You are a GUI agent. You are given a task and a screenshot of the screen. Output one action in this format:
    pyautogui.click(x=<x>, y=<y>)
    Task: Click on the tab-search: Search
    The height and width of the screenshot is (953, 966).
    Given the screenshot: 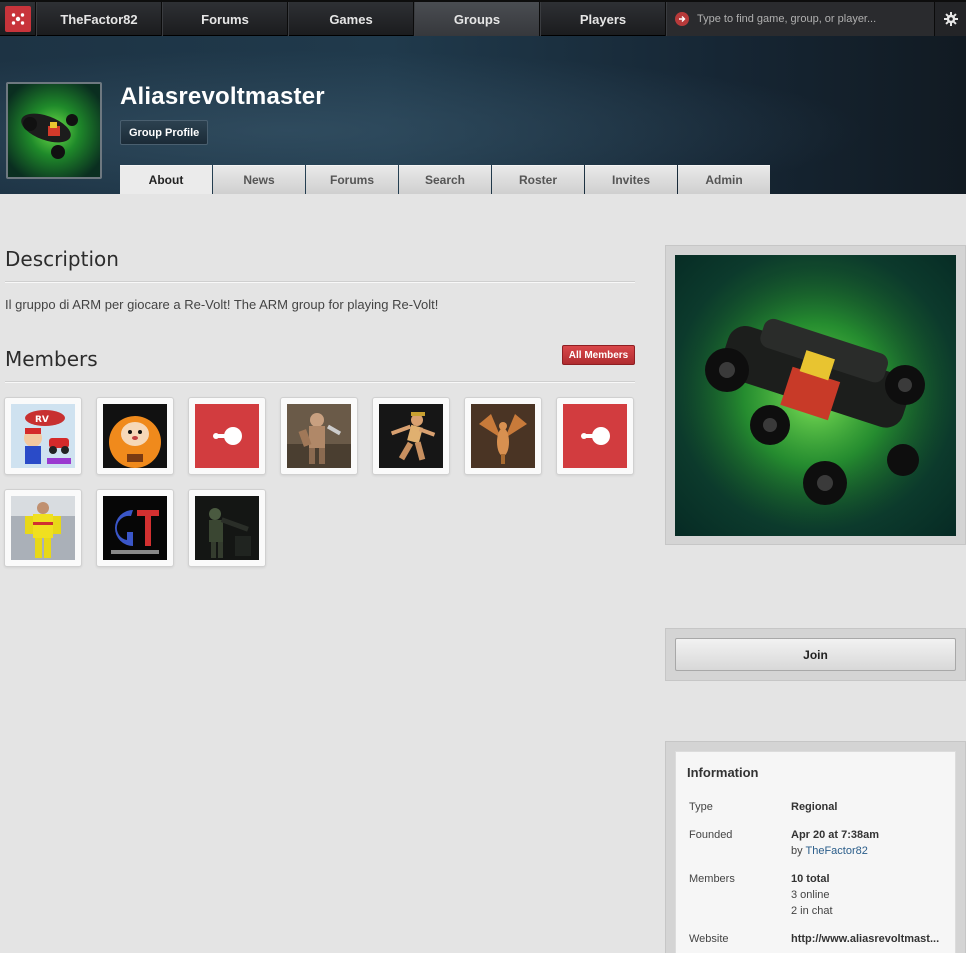 What is the action you would take?
    pyautogui.click(x=445, y=179)
    